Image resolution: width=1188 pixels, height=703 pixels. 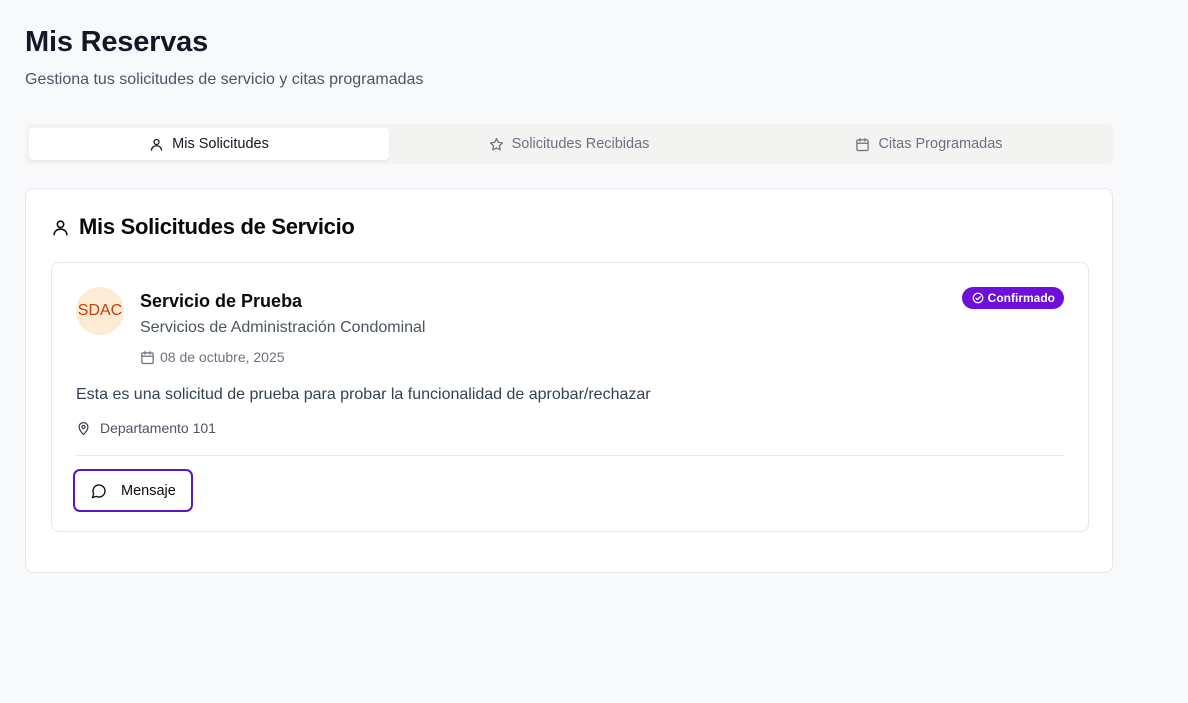 I want to click on section-title-text: Mis Solicitudes de Servicio, so click(x=217, y=226).